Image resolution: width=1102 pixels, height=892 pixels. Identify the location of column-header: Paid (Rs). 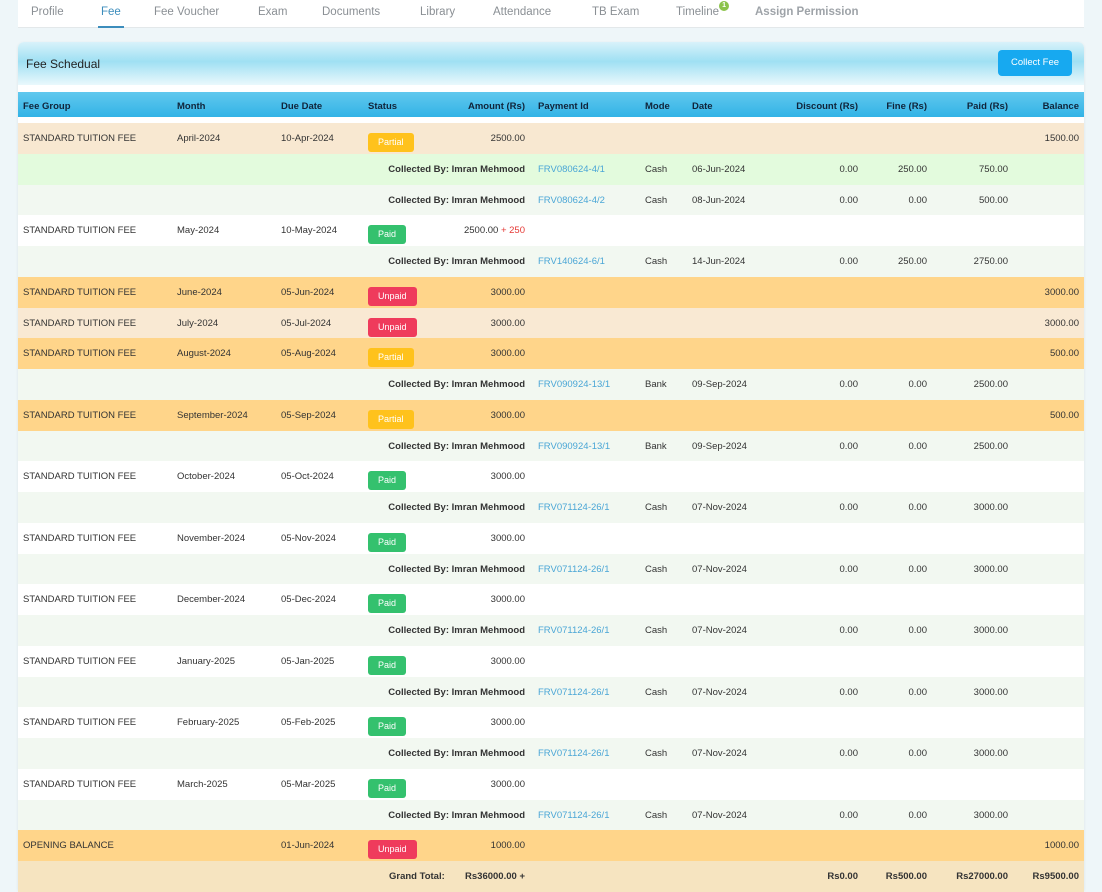
(987, 106).